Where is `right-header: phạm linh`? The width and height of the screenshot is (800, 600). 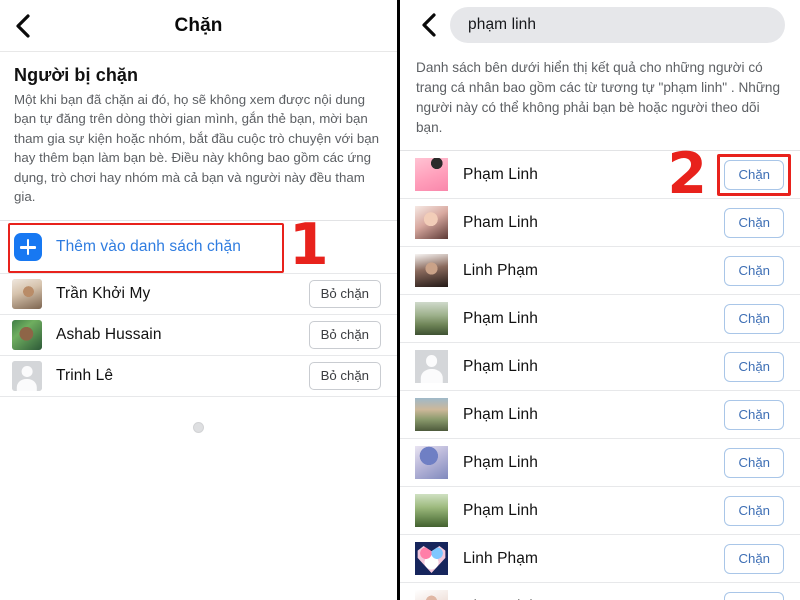 right-header: phạm linh is located at coordinates (600, 25).